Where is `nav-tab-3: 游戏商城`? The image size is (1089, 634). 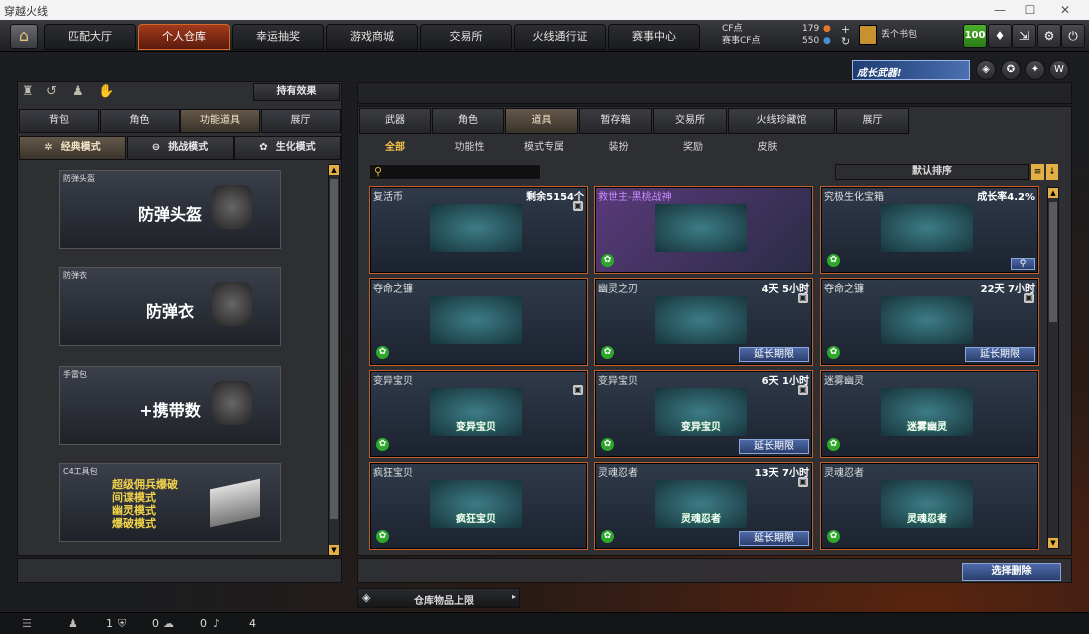 nav-tab-3: 游戏商城 is located at coordinates (372, 37).